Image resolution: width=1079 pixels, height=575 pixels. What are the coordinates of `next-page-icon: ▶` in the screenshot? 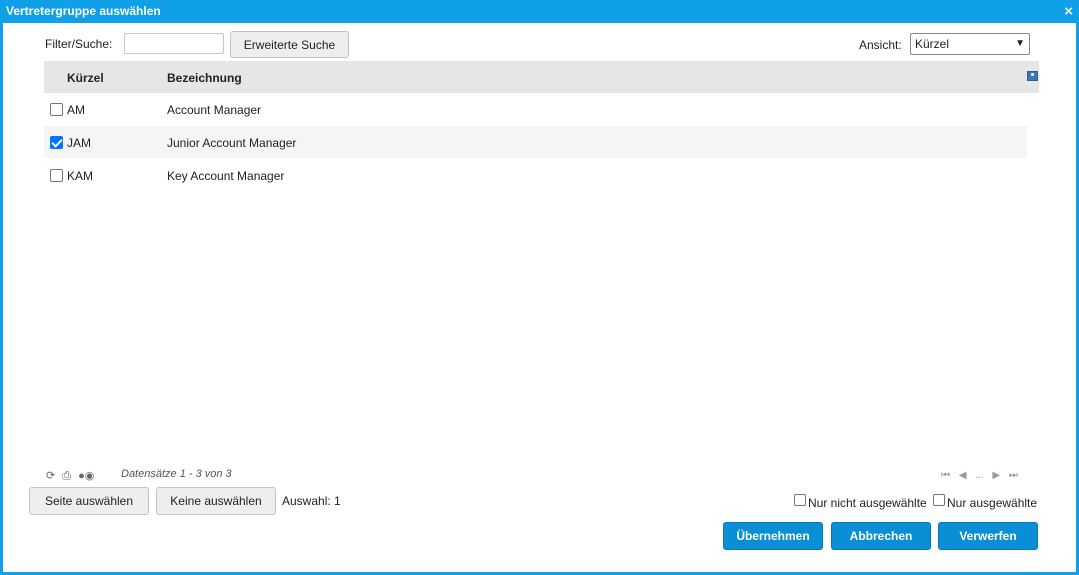 It's located at (996, 475).